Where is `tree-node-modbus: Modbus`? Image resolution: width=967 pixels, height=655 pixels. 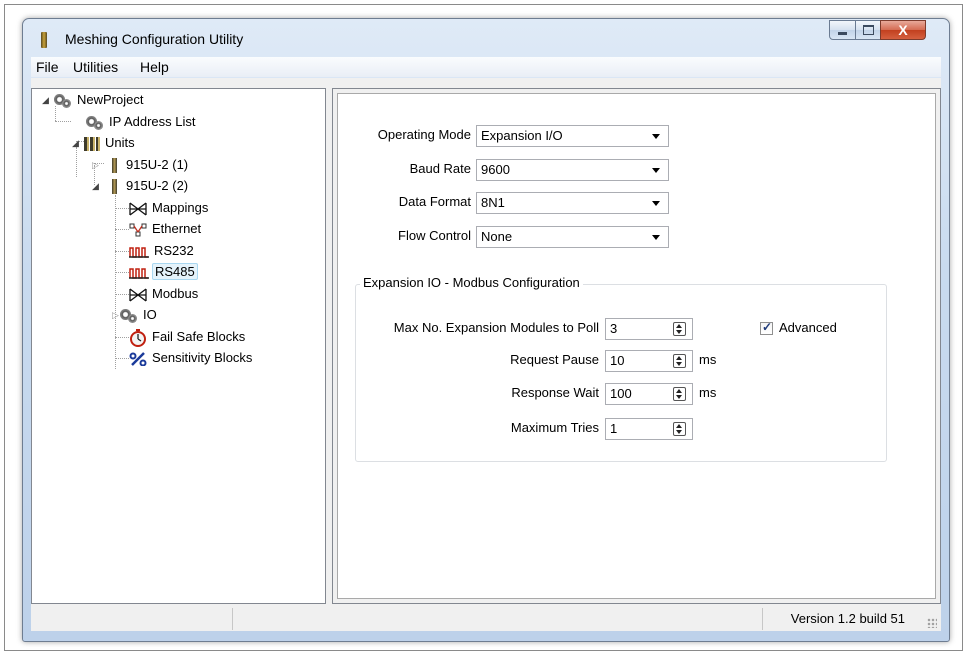
tree-node-modbus: Modbus is located at coordinates (164, 294).